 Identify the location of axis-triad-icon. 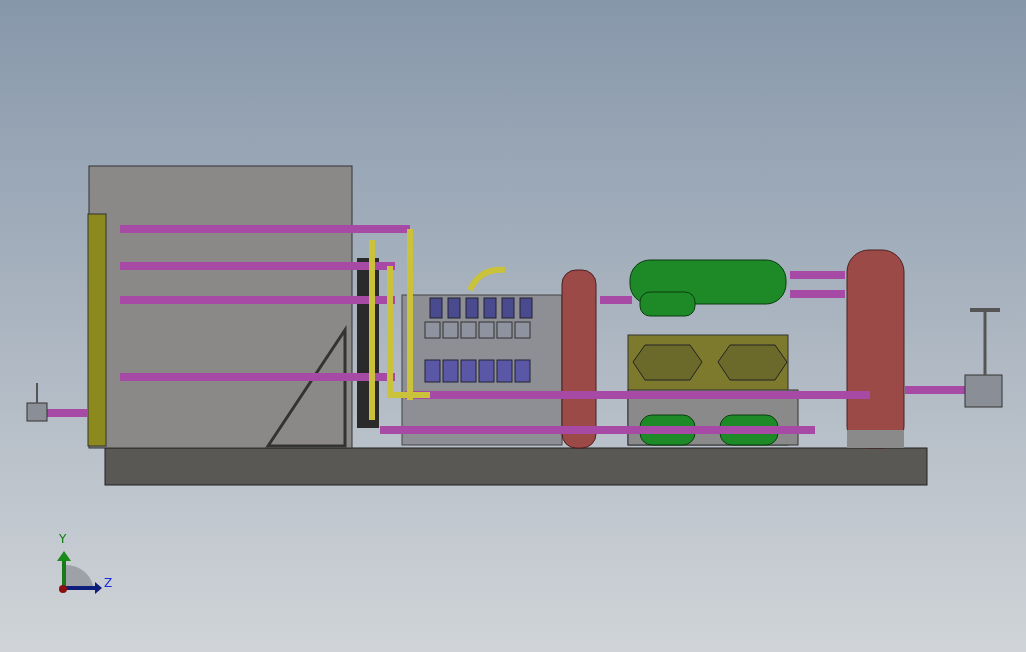
(79, 572).